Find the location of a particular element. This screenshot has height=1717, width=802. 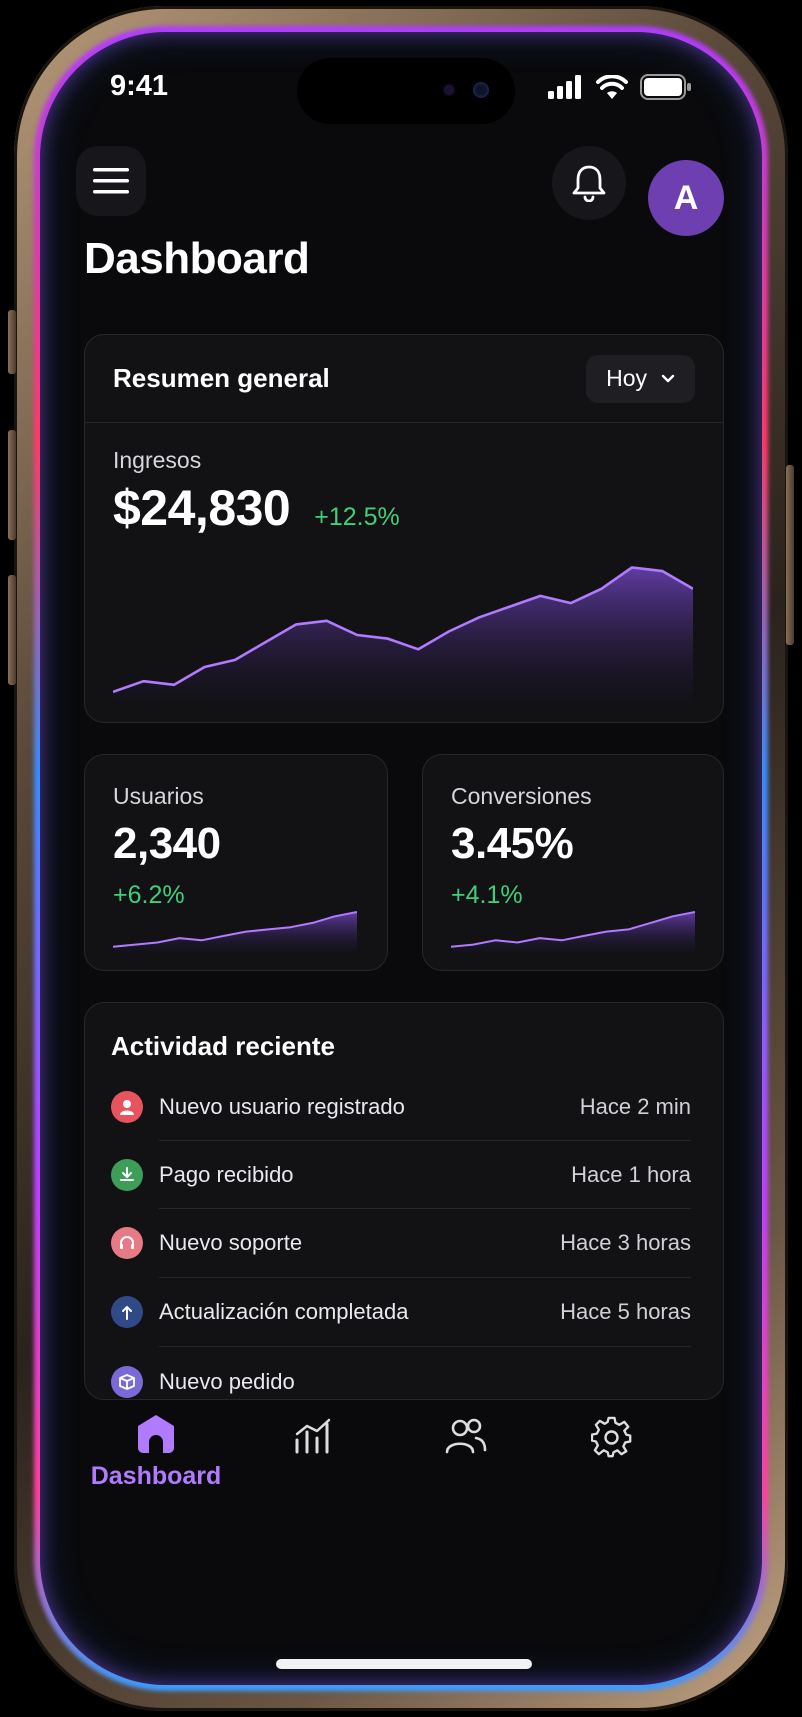

battery-icon is located at coordinates (665, 87).